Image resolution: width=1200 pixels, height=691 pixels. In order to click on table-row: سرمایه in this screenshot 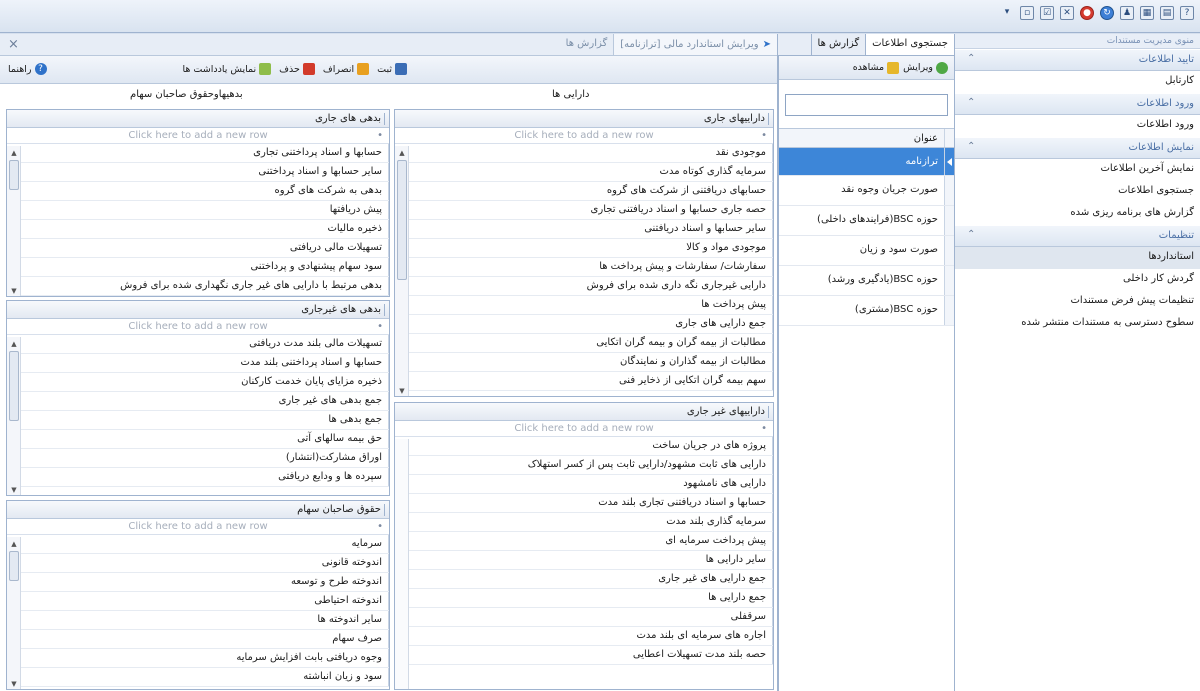, I will do `click(198, 544)`.